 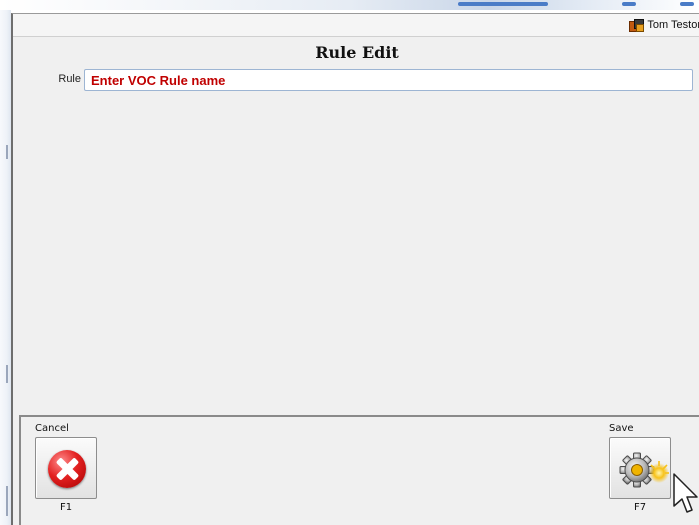 I want to click on save-button, so click(x=640, y=468).